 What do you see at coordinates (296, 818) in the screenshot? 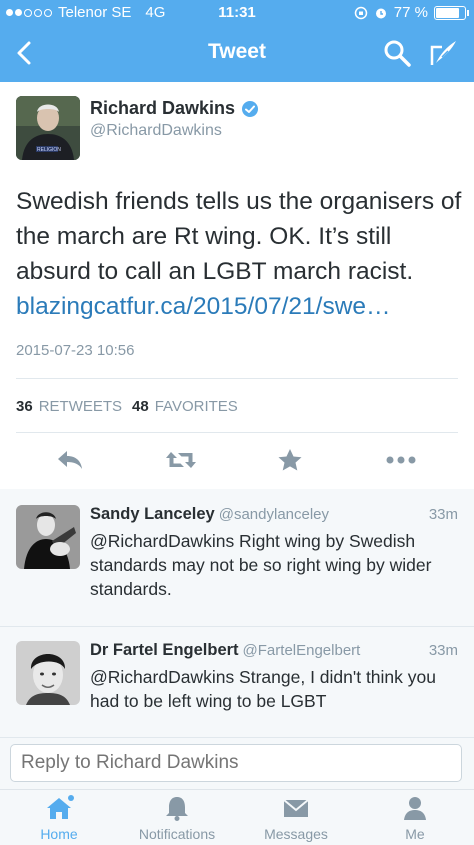
I see `tab-messages: Messages` at bounding box center [296, 818].